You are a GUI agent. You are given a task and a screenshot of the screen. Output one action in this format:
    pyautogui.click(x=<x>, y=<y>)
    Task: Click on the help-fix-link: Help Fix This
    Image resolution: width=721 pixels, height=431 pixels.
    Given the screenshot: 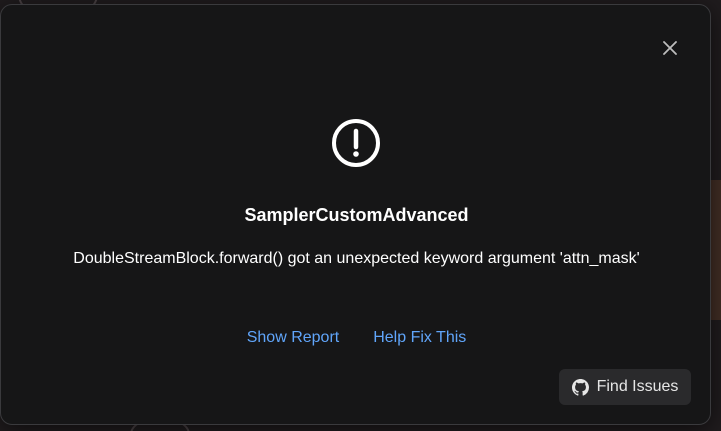 What is the action you would take?
    pyautogui.click(x=419, y=338)
    